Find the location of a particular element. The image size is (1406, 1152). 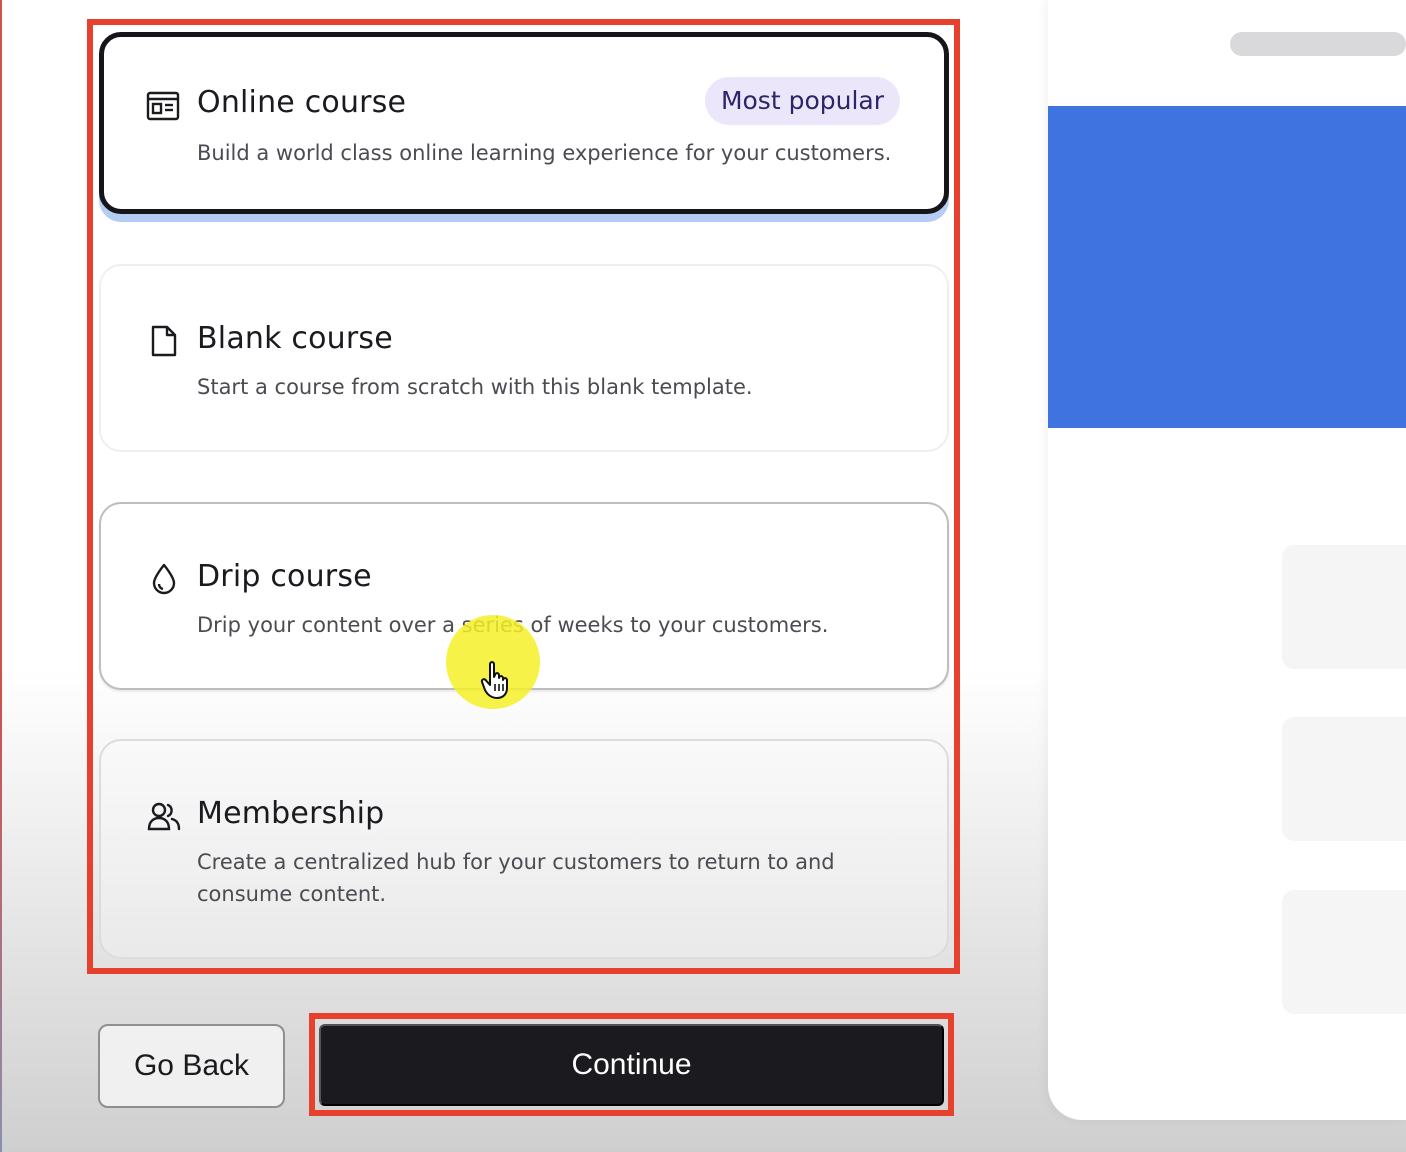

left-edge-line is located at coordinates (1, 576).